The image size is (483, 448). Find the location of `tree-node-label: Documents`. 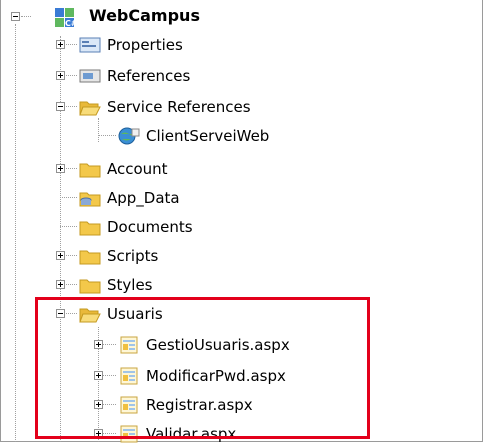

tree-node-label: Documents is located at coordinates (150, 227).